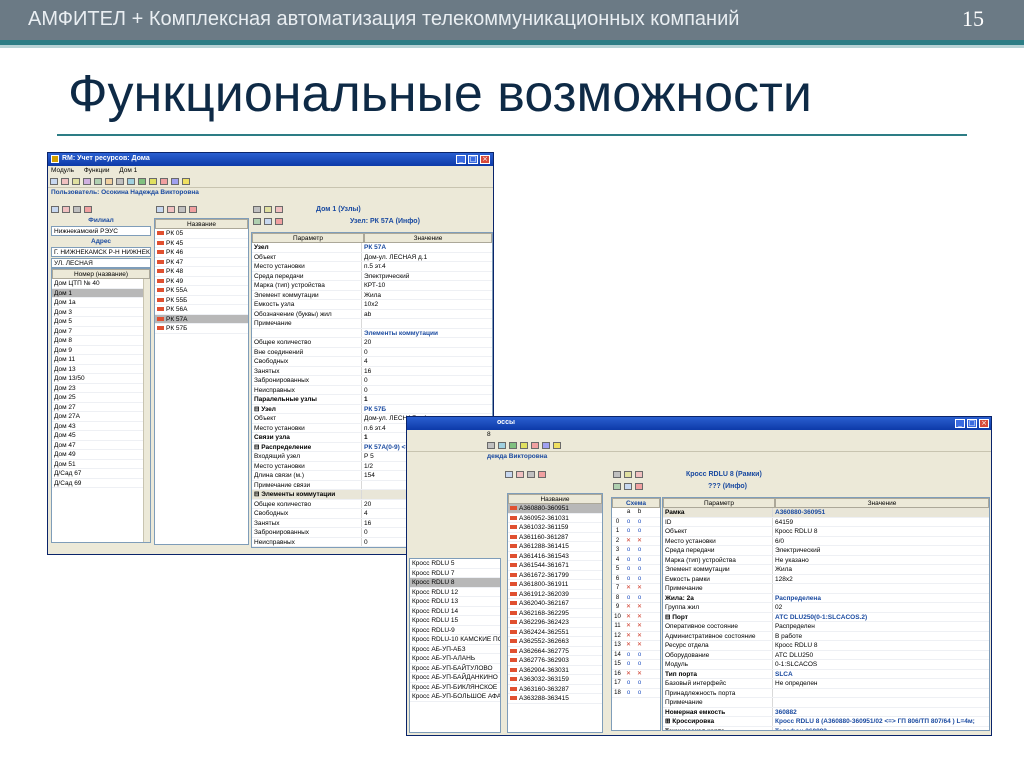 This screenshot has width=1024, height=768. What do you see at coordinates (555, 575) in the screenshot?
I see `frame-row: А361672-361799` at bounding box center [555, 575].